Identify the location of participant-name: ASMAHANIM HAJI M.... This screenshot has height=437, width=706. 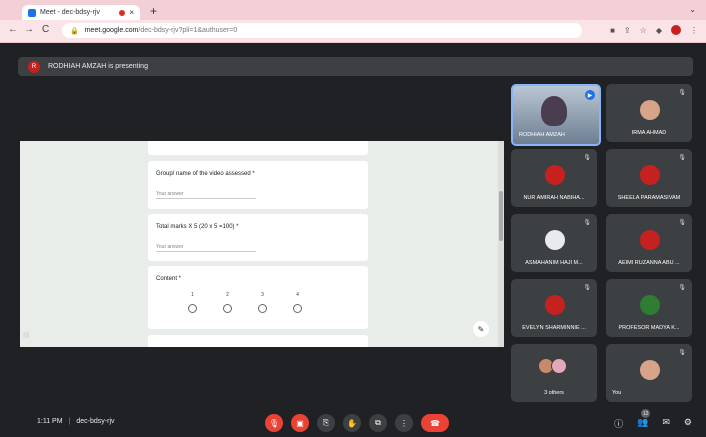
(554, 263).